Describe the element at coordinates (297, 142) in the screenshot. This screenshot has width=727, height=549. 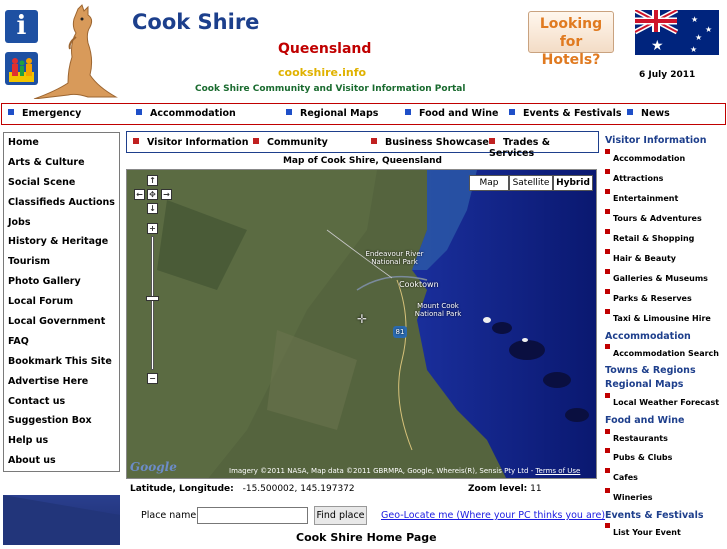
I see `subnav-label: Community` at that location.